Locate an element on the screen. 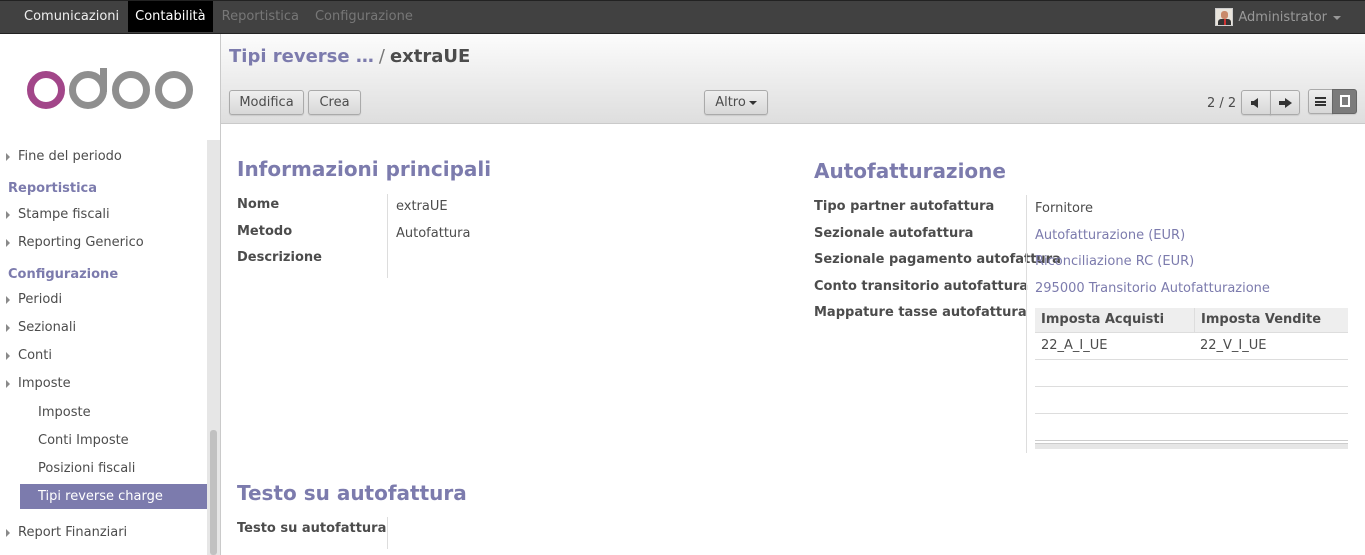 The height and width of the screenshot is (555, 1365). more-dropdown: Altro is located at coordinates (736, 102).